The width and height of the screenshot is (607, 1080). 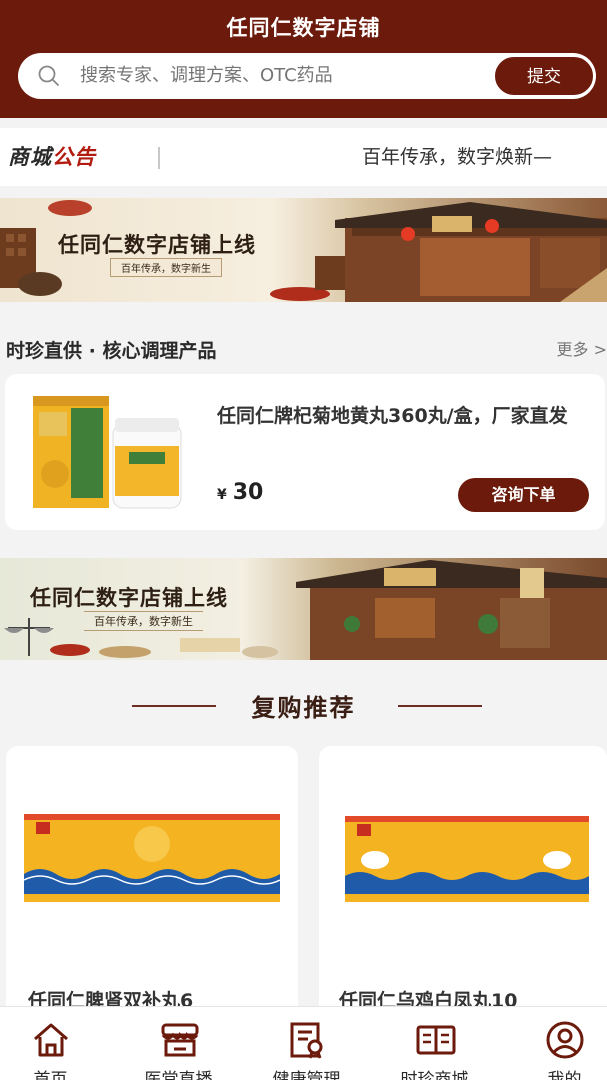 I want to click on user-icon, so click(x=565, y=1040).